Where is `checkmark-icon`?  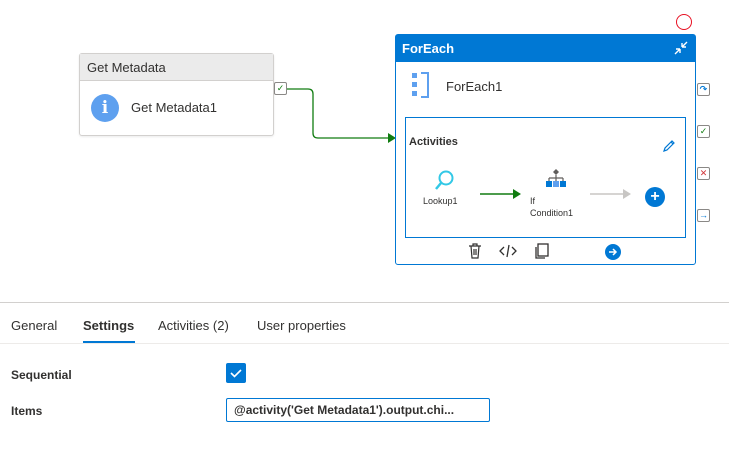 checkmark-icon is located at coordinates (236, 373).